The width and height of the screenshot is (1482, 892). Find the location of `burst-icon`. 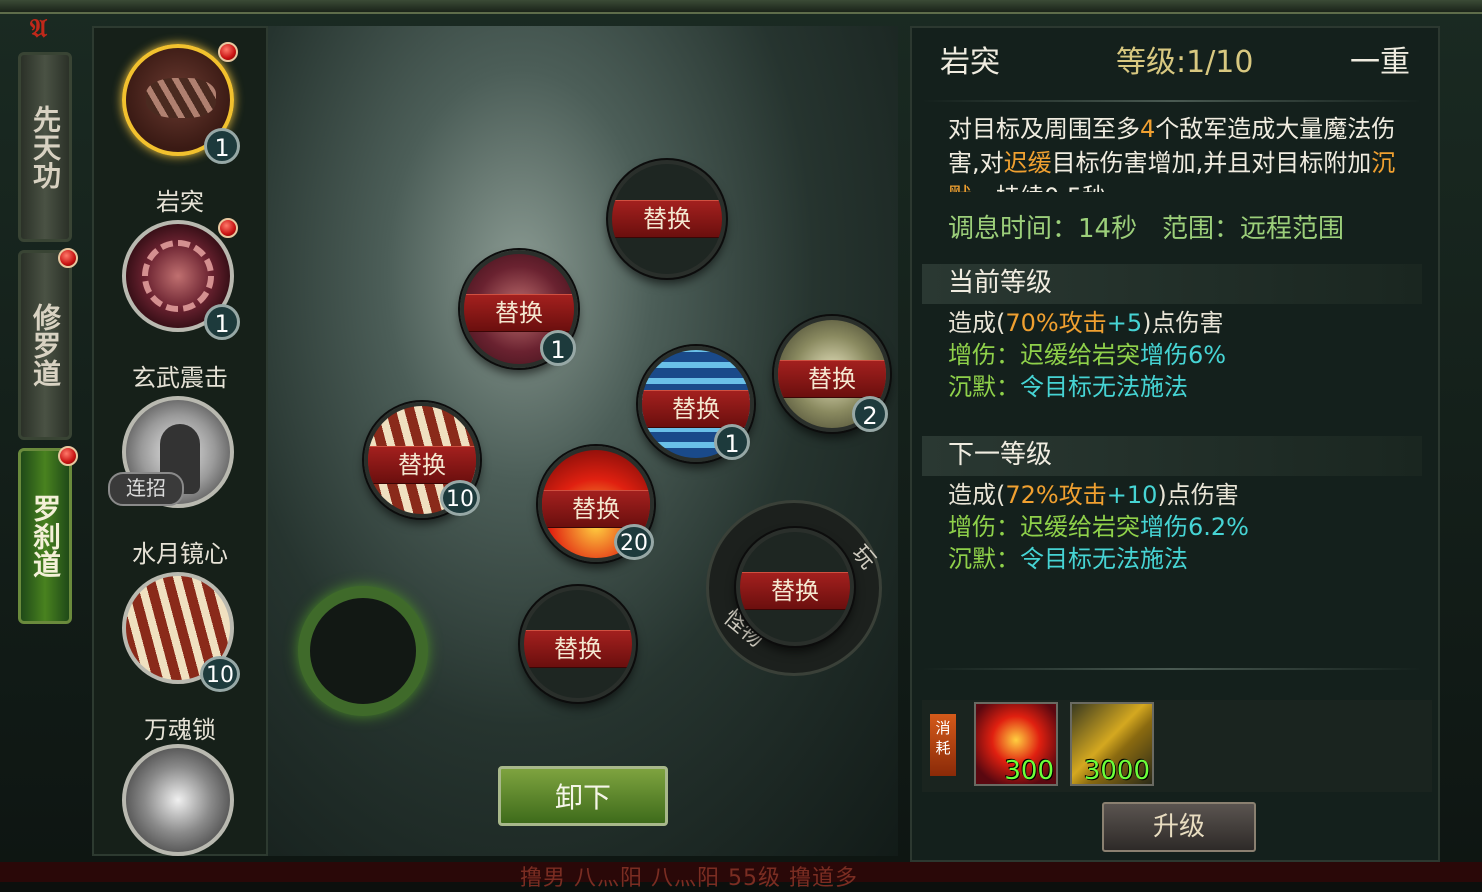

burst-icon is located at coordinates (178, 800).